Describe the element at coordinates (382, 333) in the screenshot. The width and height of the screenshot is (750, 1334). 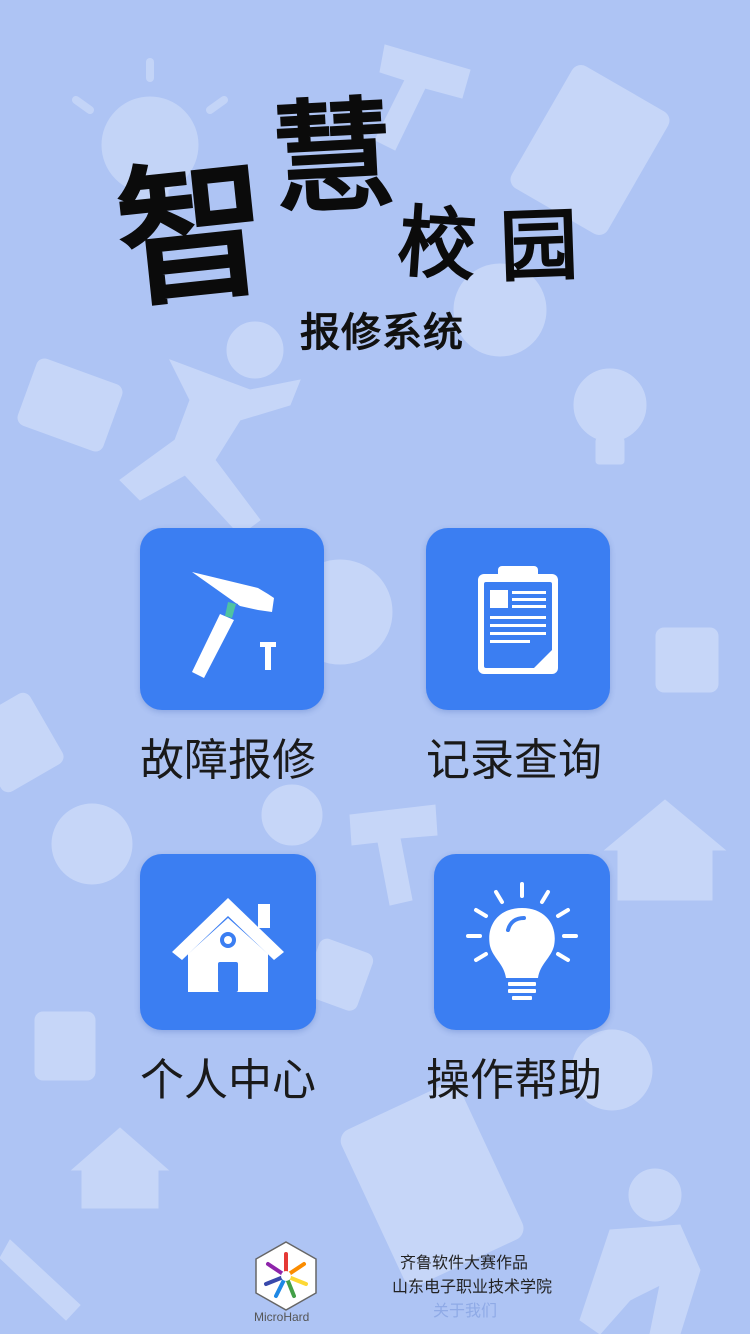
I see `subtitle: 报修系统` at that location.